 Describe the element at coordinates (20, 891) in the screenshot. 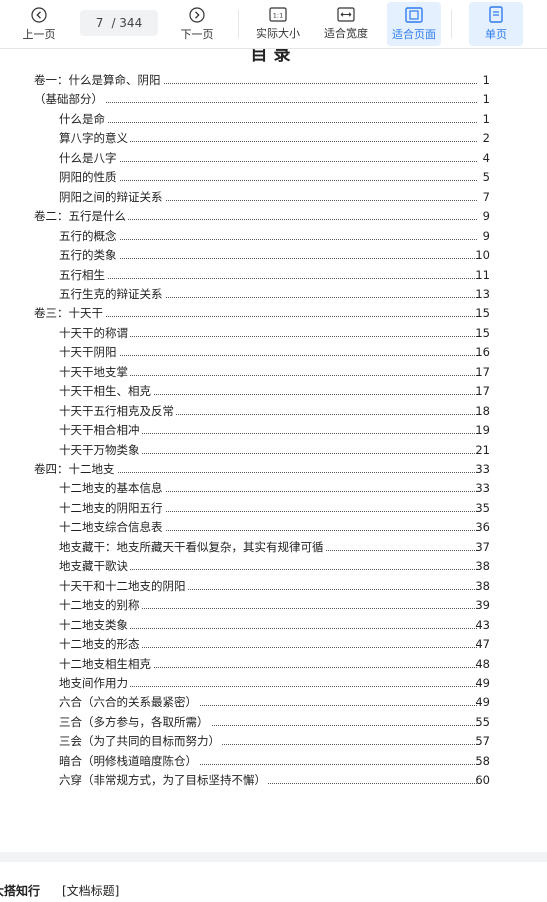

I see `header-brand: 大搭知行` at that location.